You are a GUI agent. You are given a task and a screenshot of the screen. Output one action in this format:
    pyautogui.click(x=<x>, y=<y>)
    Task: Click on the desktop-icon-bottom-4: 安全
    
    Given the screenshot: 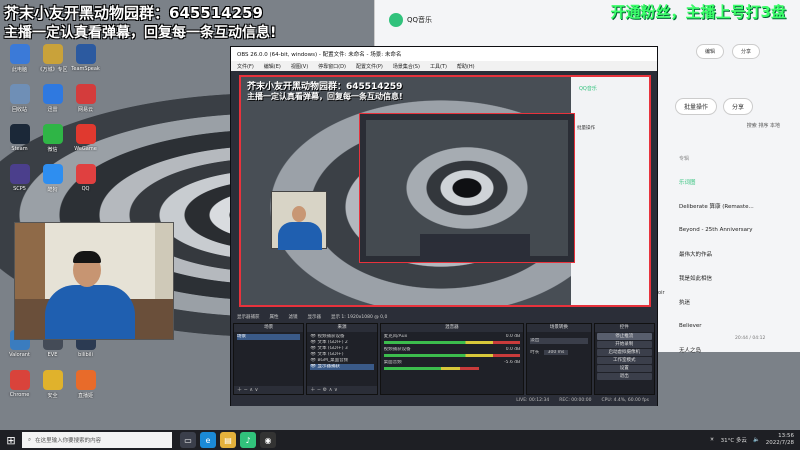 What is the action you would take?
    pyautogui.click(x=52, y=390)
    